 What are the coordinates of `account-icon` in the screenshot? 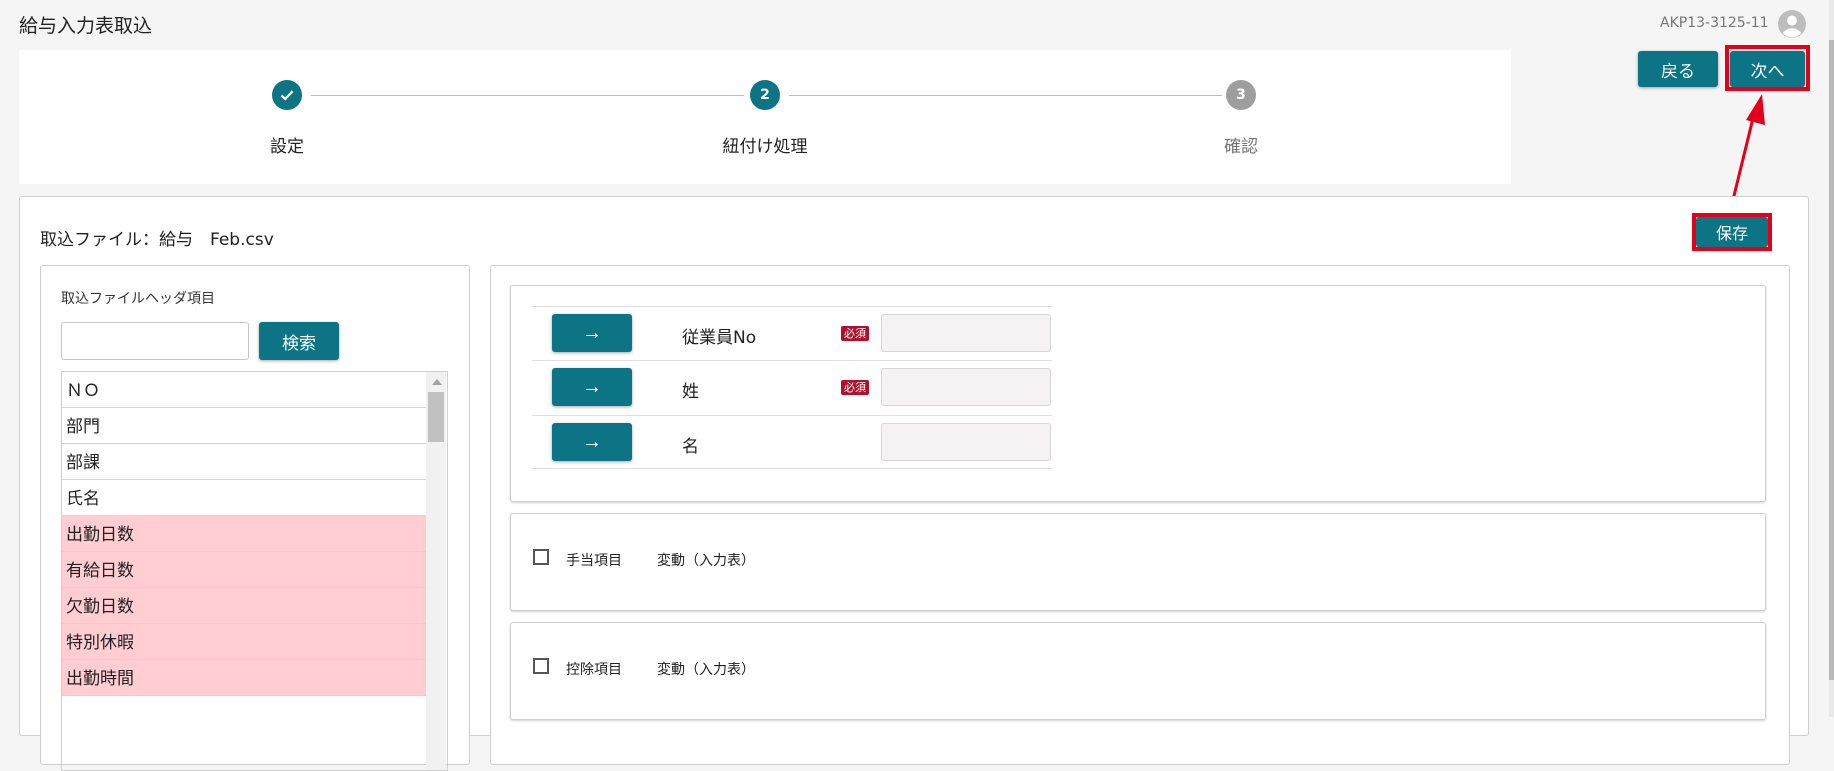 It's located at (1792, 24).